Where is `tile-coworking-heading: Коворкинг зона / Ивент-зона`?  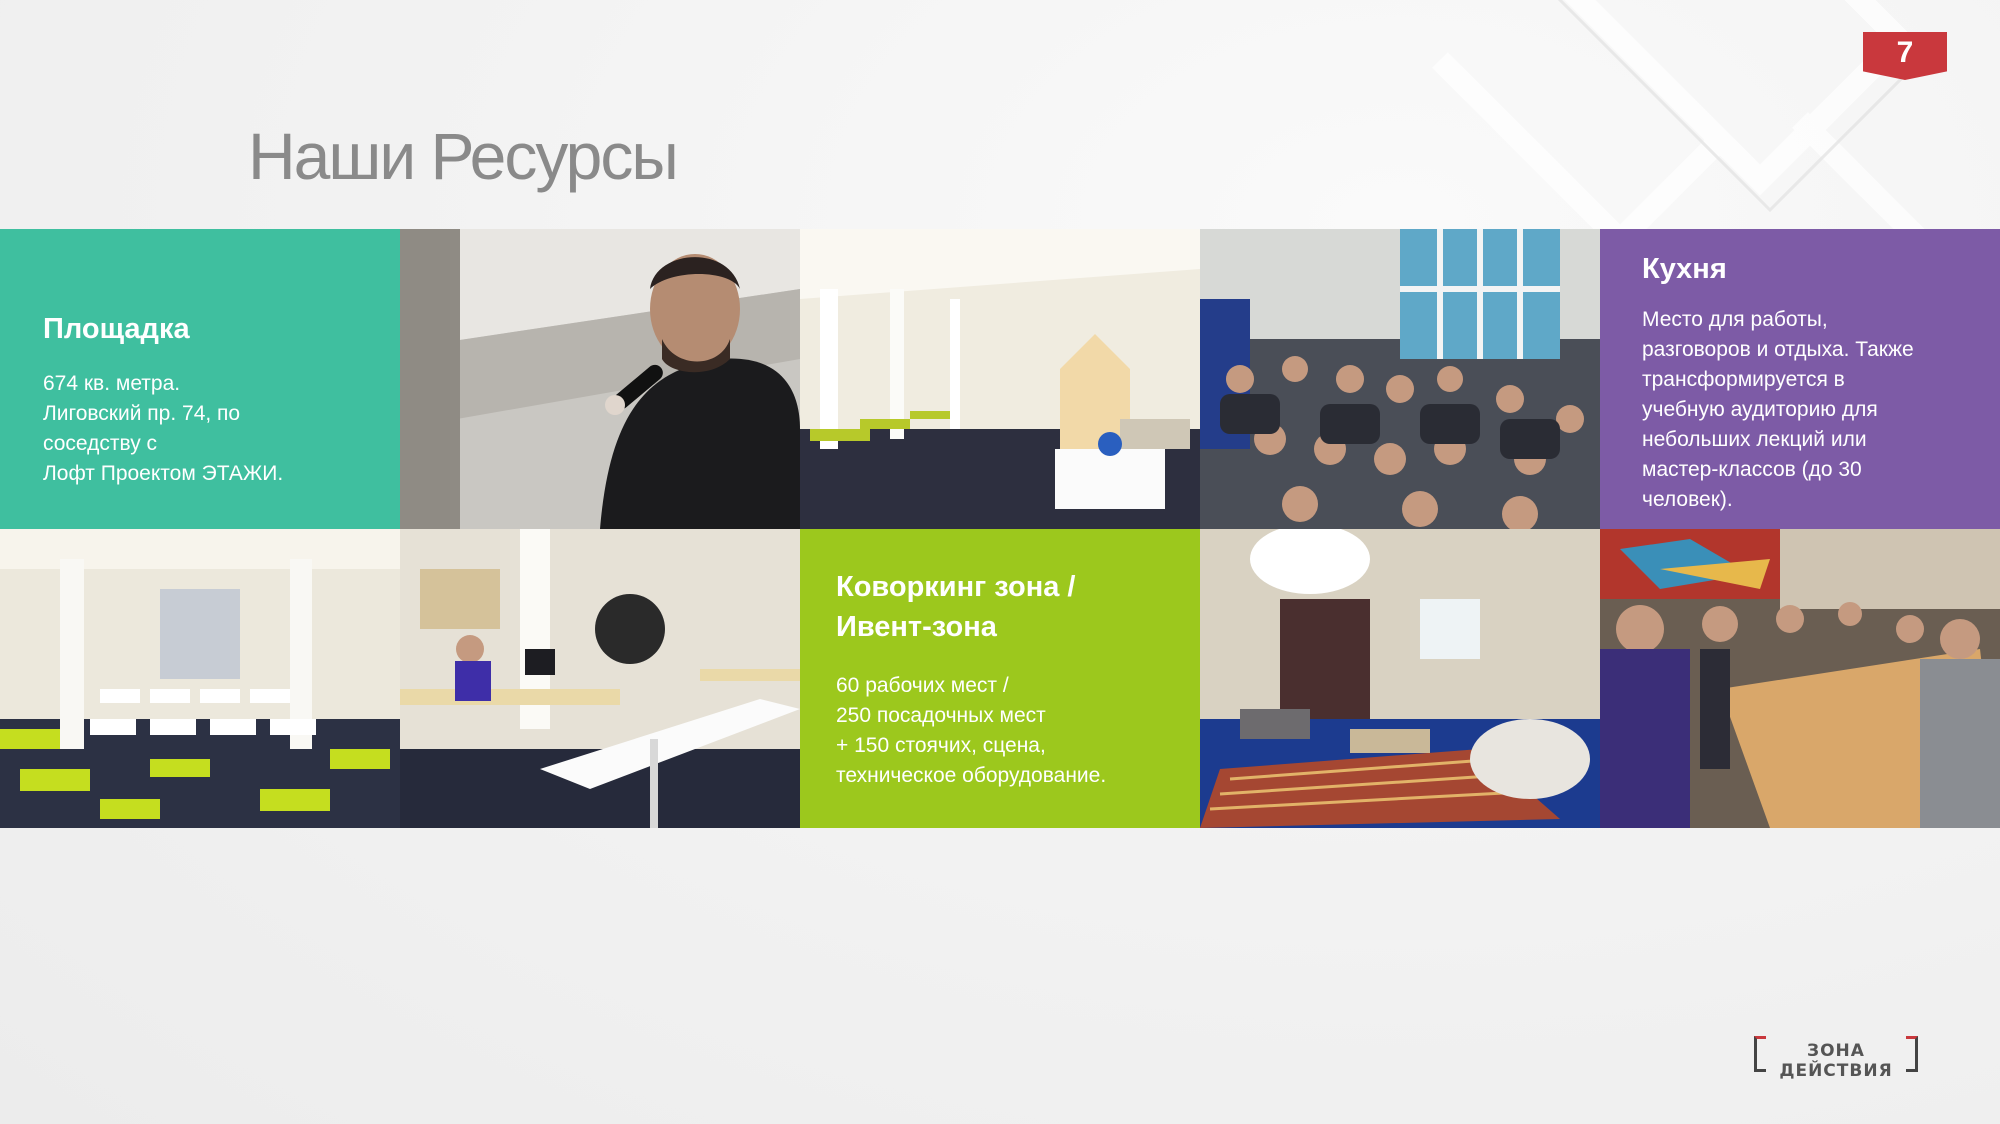
tile-coworking-heading: Коворкинг зона / Ивент-зона is located at coordinates (956, 607).